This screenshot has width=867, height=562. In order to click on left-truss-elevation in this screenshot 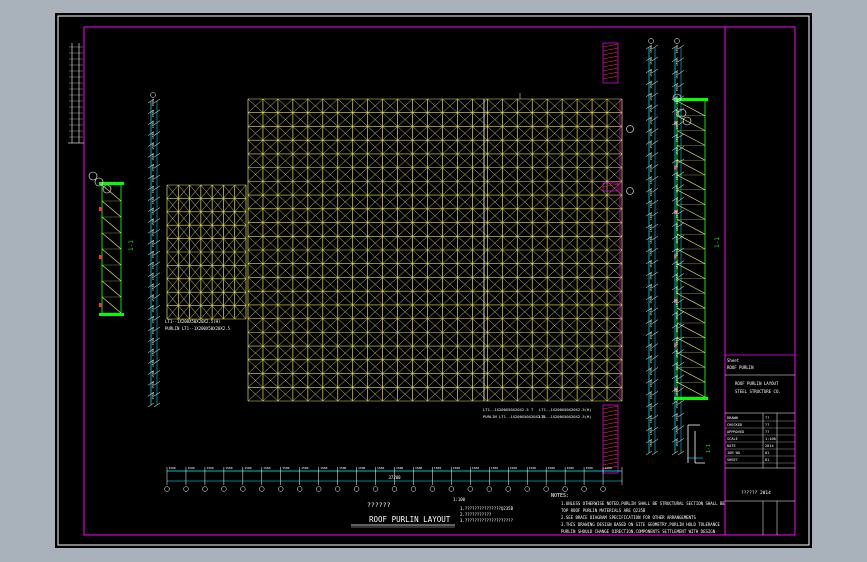, I will do `click(106, 243)`.